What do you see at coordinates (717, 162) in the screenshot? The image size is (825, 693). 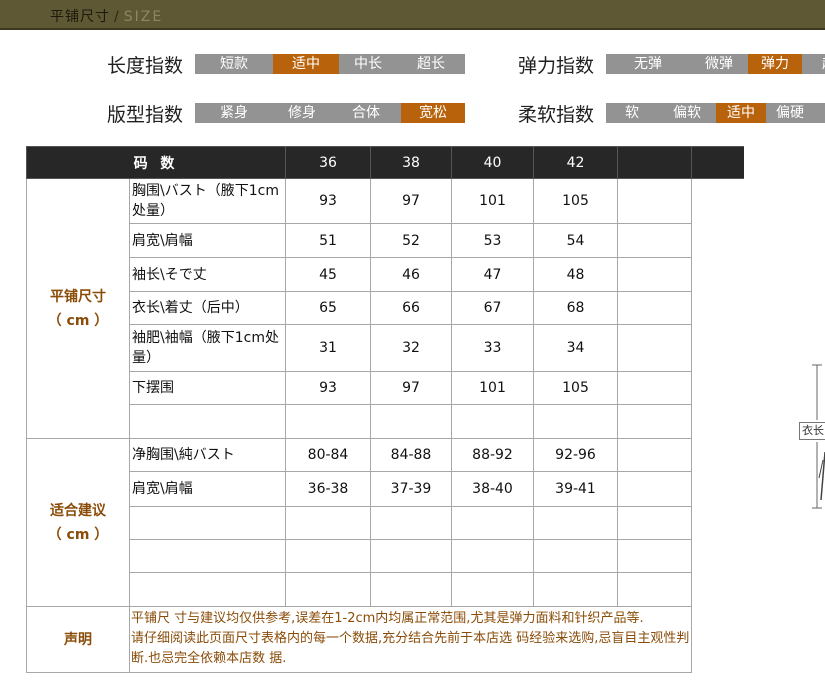 I see `size-header-cut` at bounding box center [717, 162].